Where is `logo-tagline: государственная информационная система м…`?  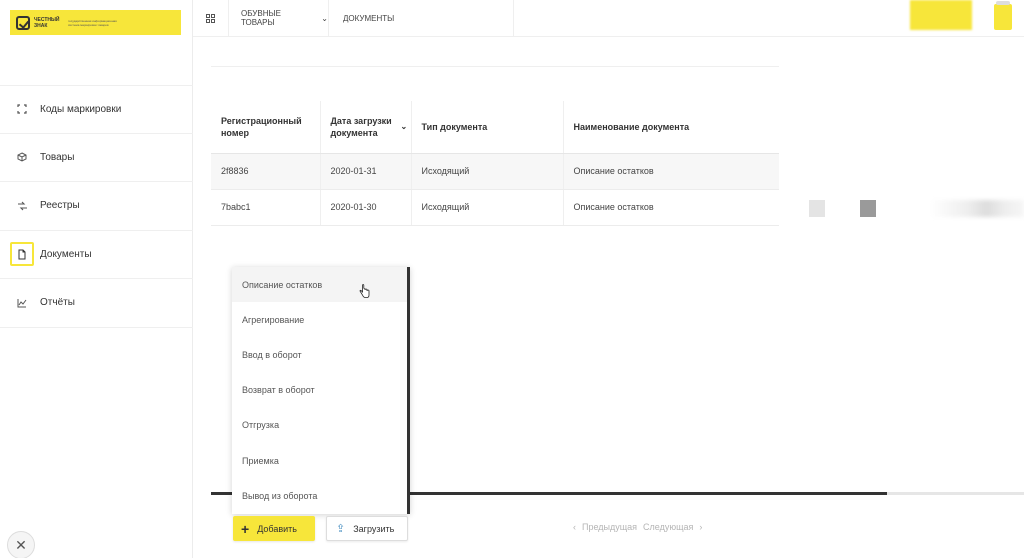 logo-tagline: государственная информационная система м… is located at coordinates (92, 22).